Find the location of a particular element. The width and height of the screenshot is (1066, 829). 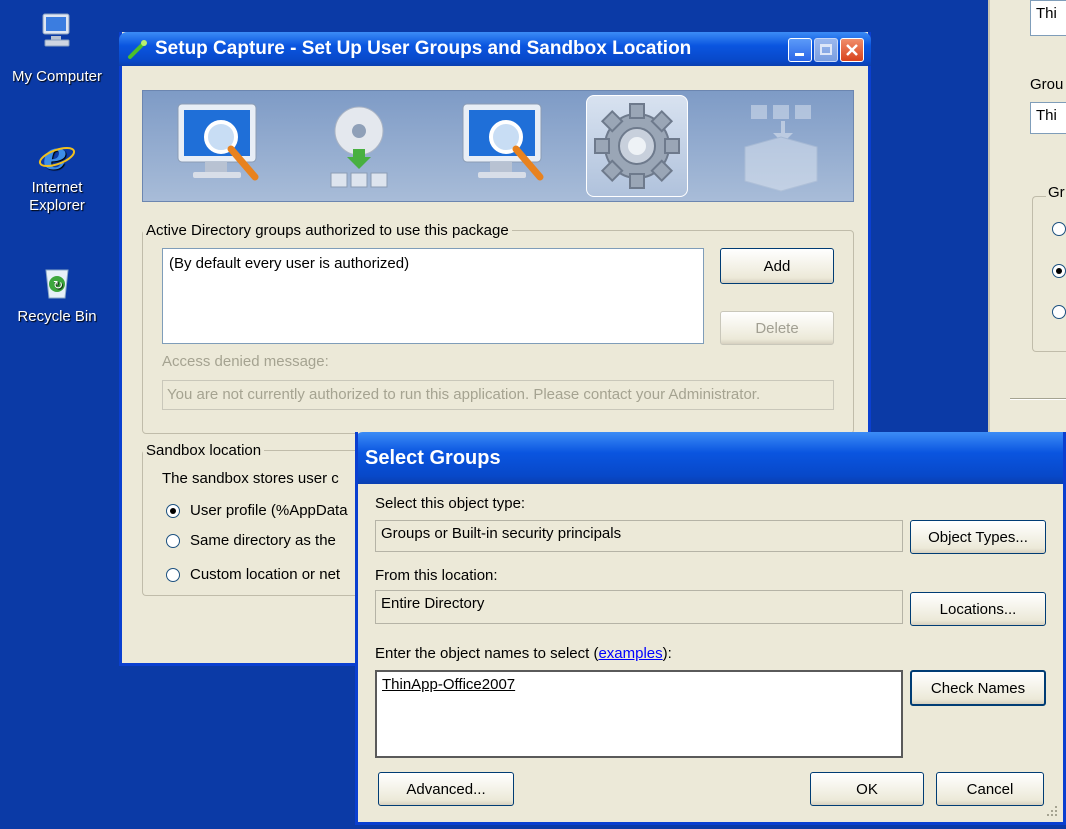

desktop-icon-internet-explorer: e Internet Explorer is located at coordinates (57, 174).